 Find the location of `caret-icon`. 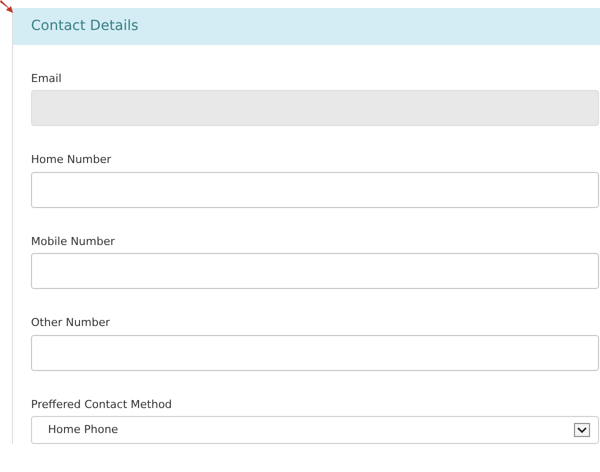

caret-icon is located at coordinates (582, 430).